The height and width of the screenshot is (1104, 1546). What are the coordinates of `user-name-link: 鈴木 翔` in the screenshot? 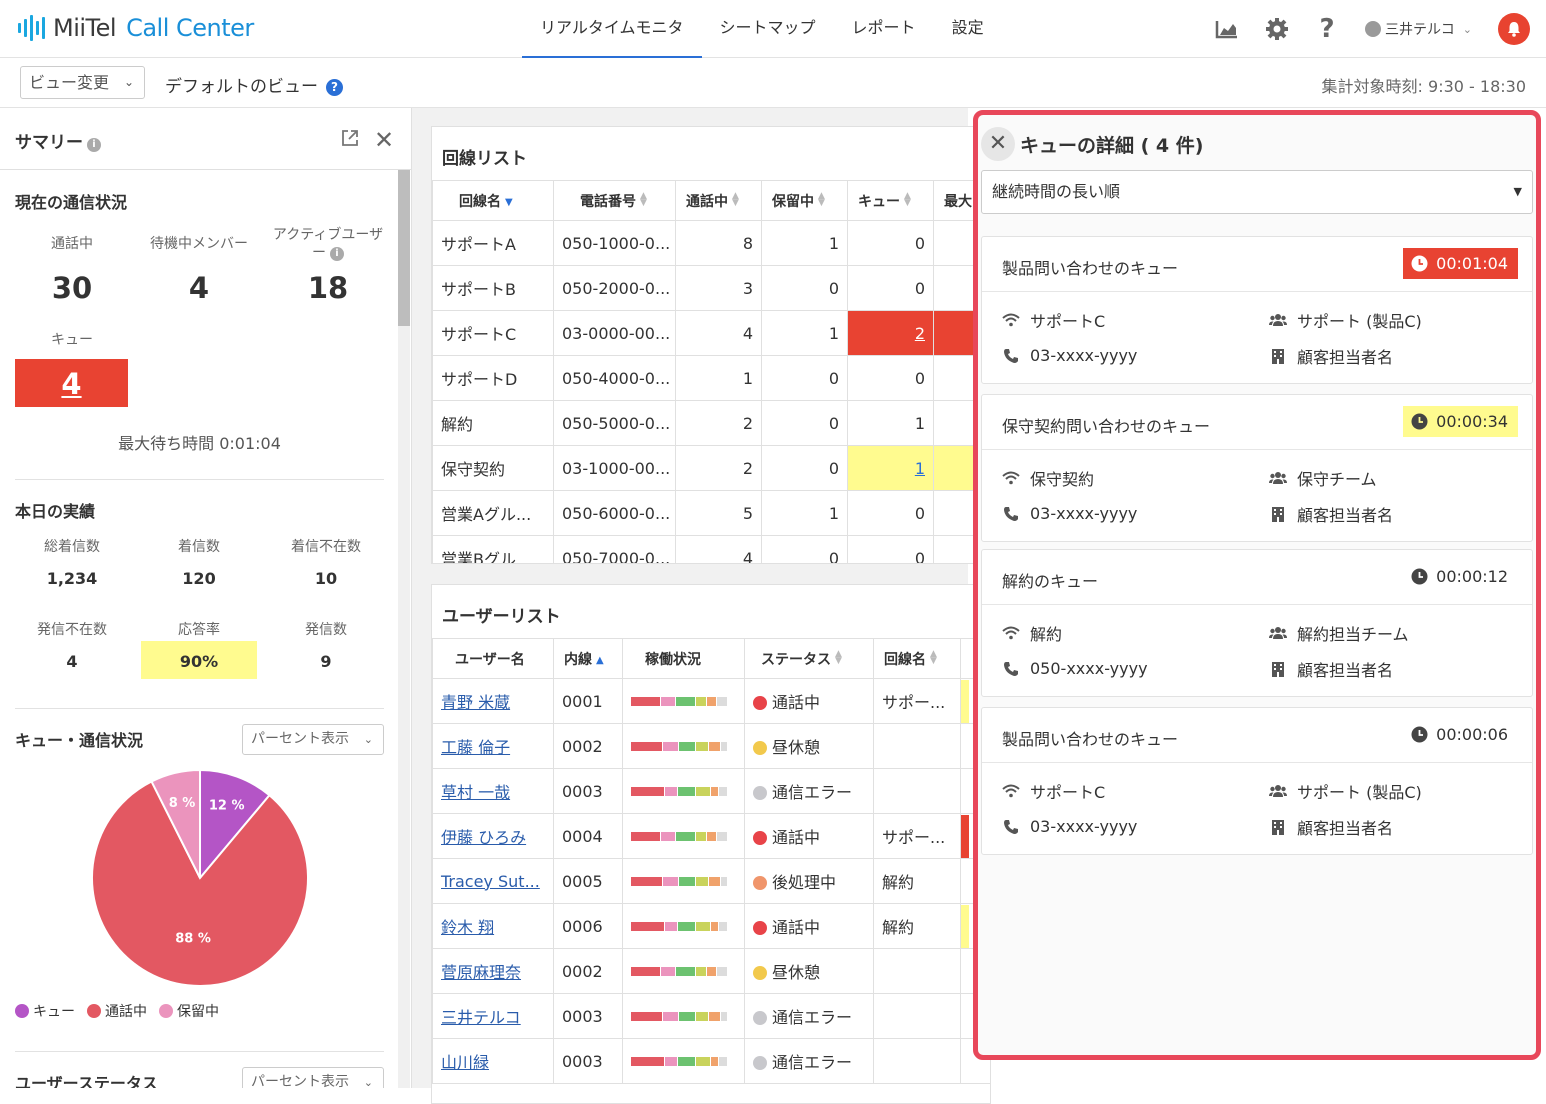 It's located at (467, 927).